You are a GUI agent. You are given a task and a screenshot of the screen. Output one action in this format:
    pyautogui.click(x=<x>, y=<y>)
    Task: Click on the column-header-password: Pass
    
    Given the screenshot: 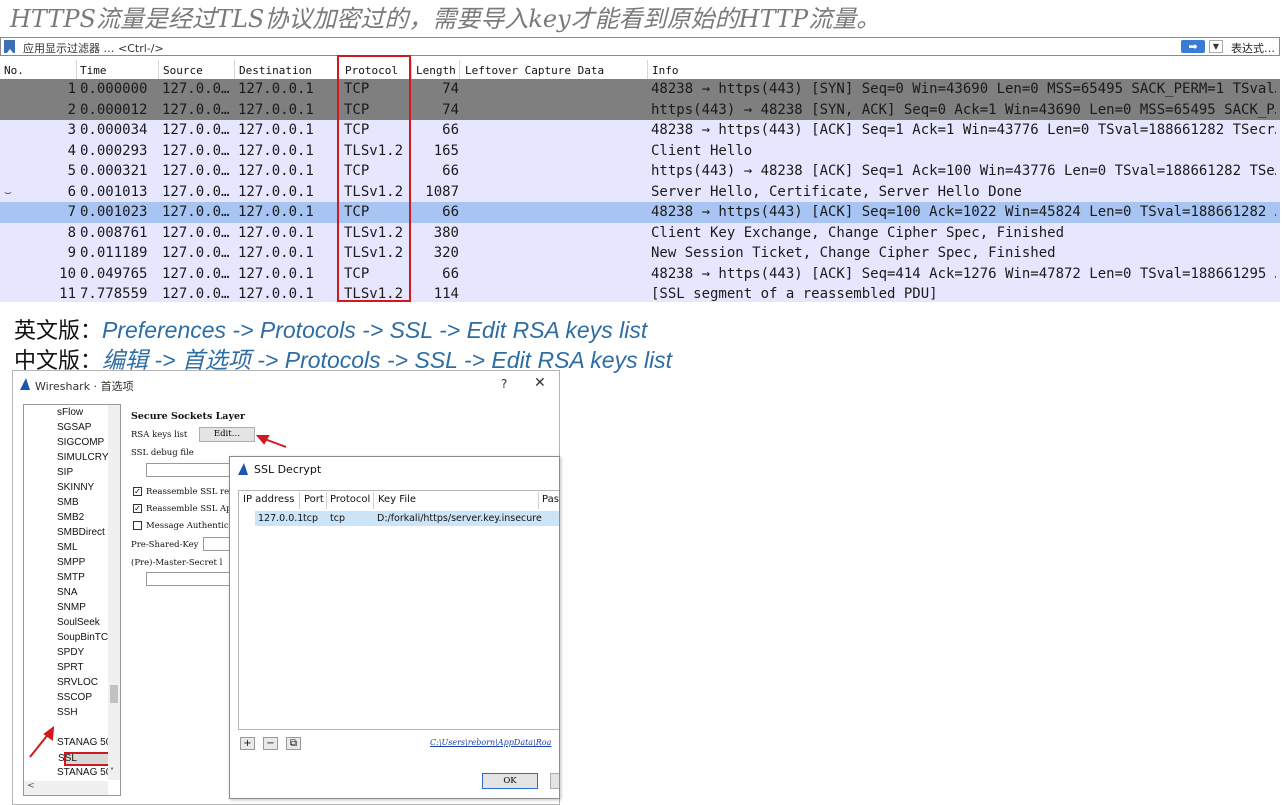 What is the action you would take?
    pyautogui.click(x=550, y=499)
    